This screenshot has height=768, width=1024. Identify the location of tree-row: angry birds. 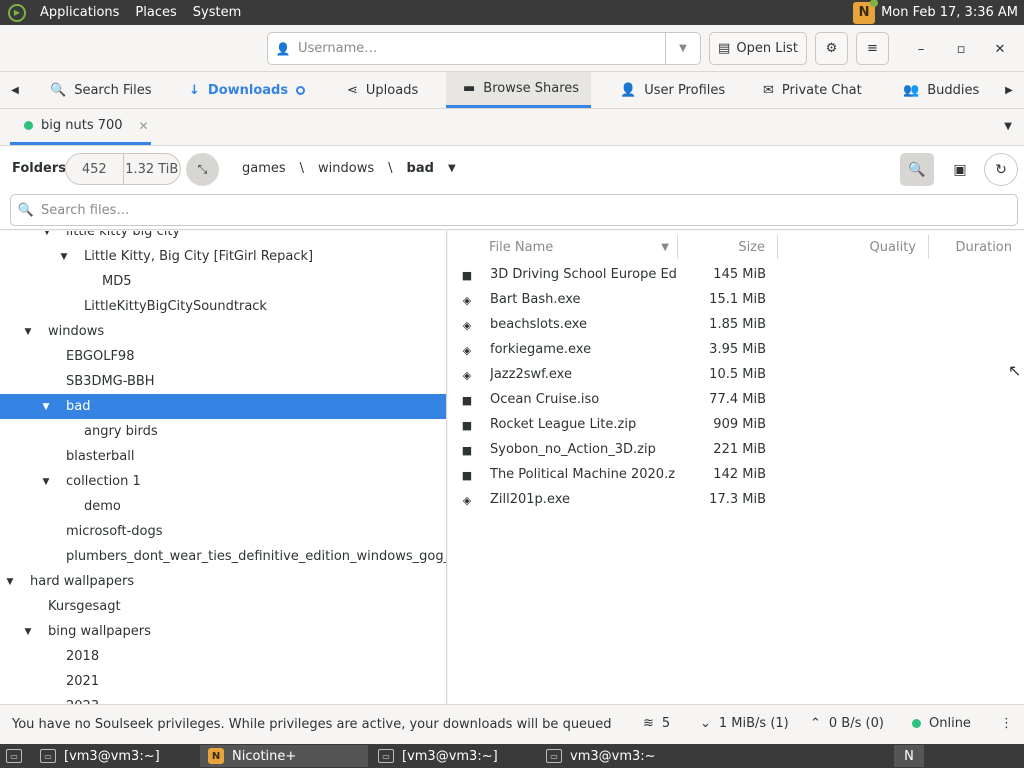
(223, 431).